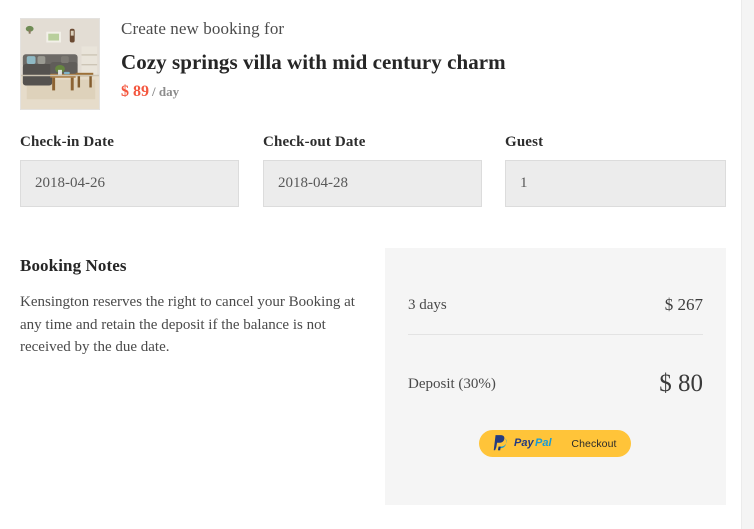  I want to click on guest-label: Guest, so click(524, 142).